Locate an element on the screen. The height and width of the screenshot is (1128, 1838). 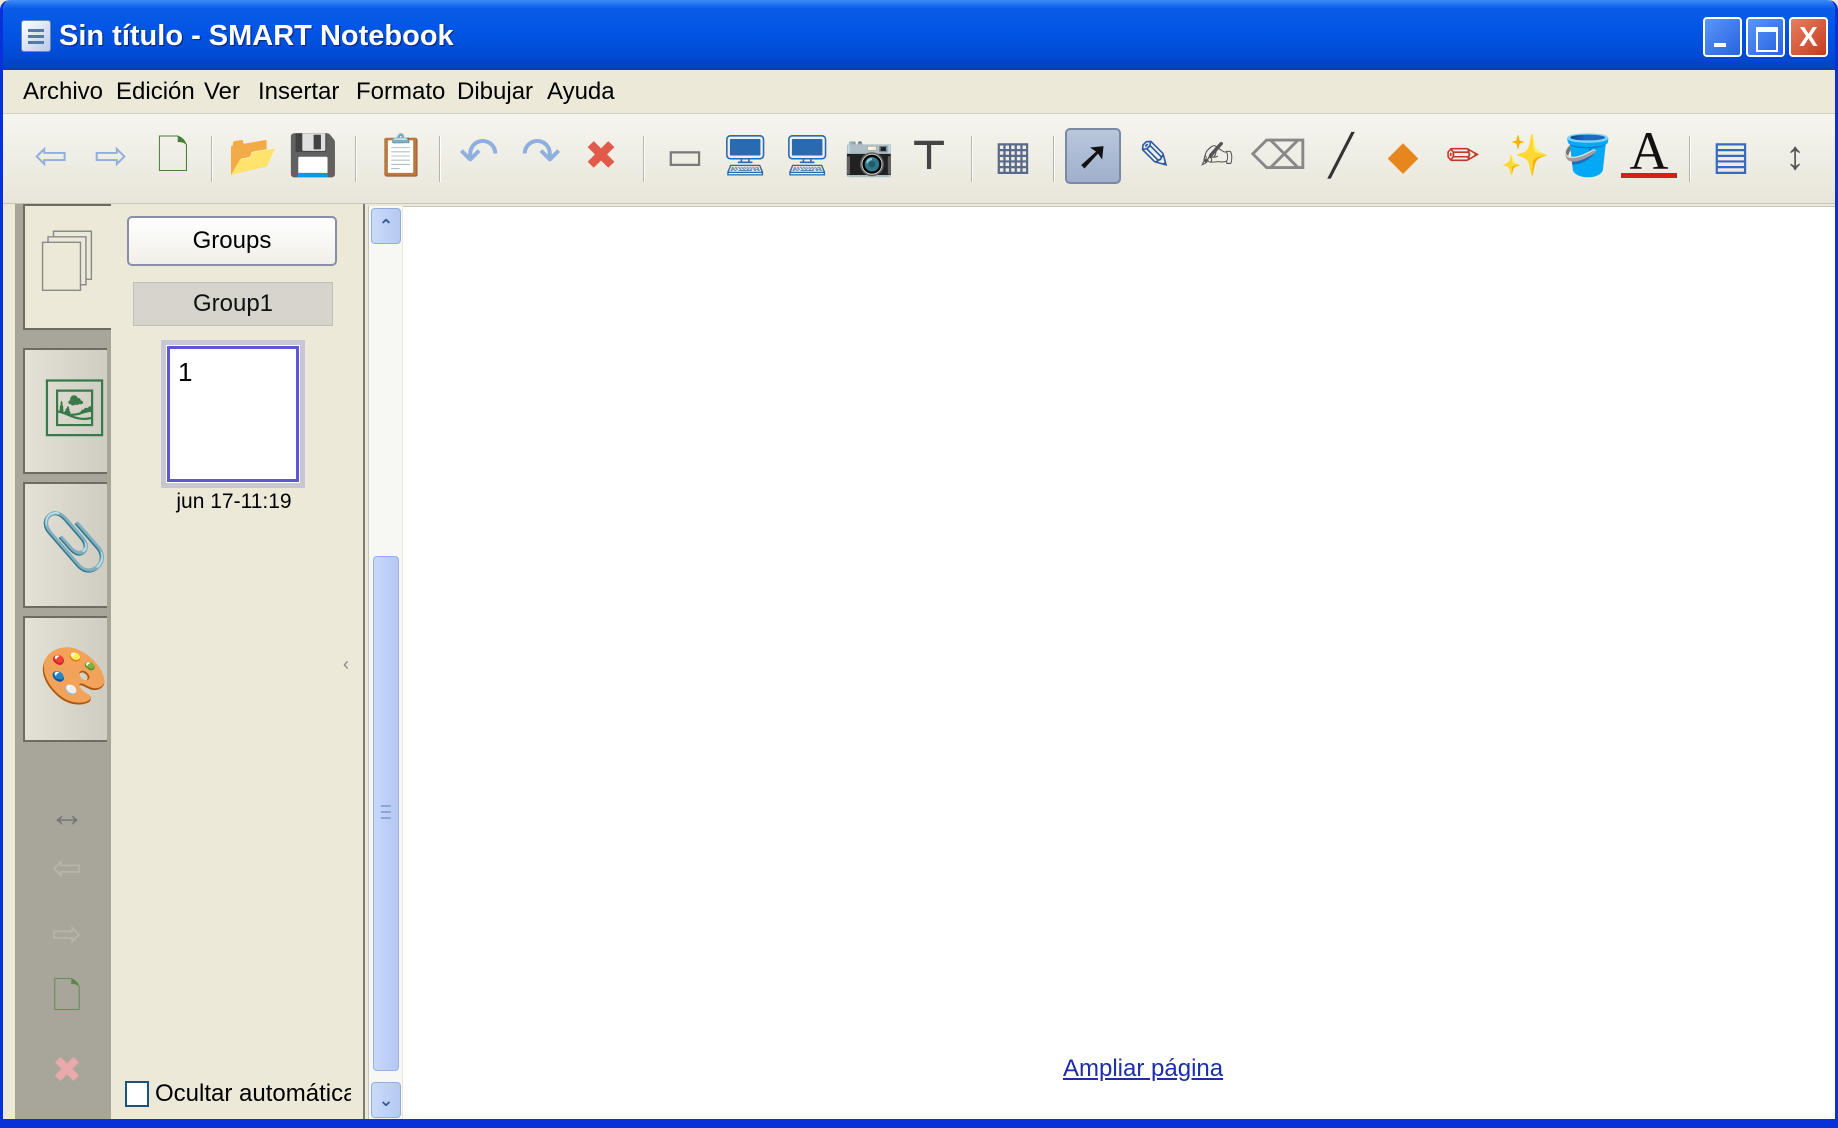
scroll-grip-icon is located at coordinates (386, 812).